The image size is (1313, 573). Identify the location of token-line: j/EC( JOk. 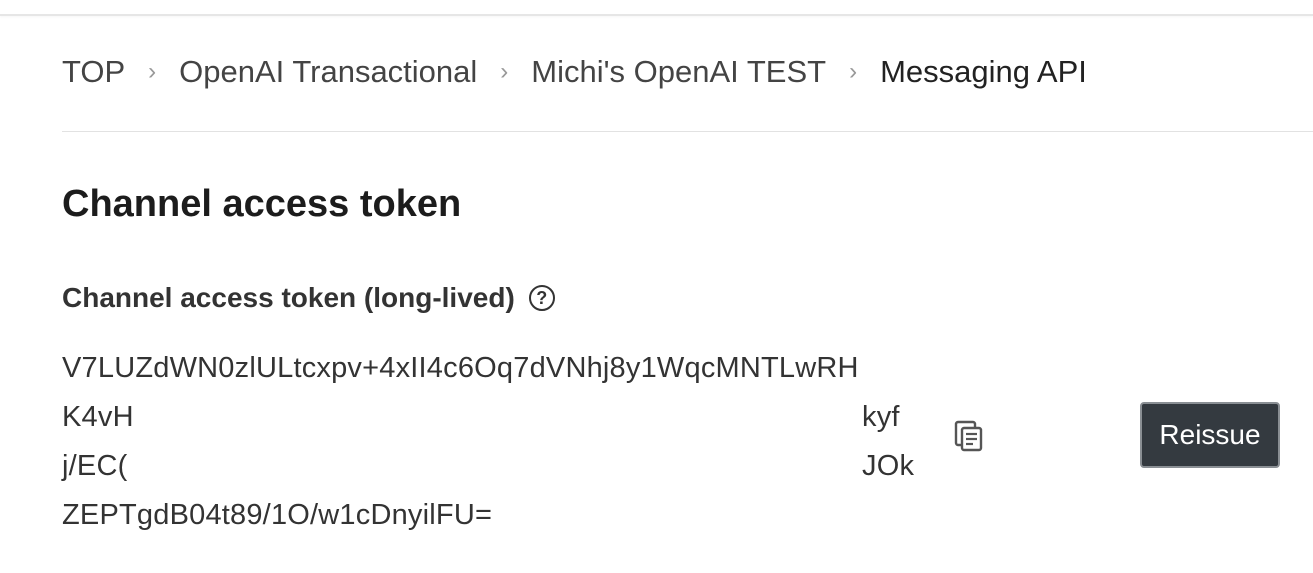
(497, 466).